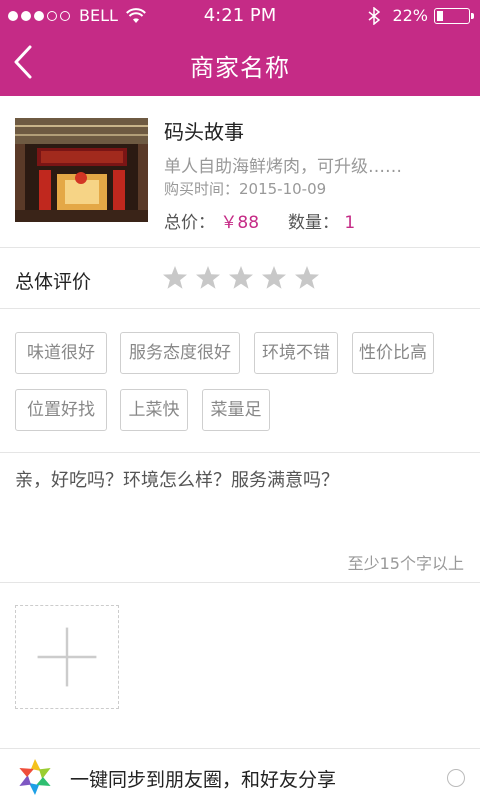  What do you see at coordinates (454, 15) in the screenshot?
I see `battery-icon` at bounding box center [454, 15].